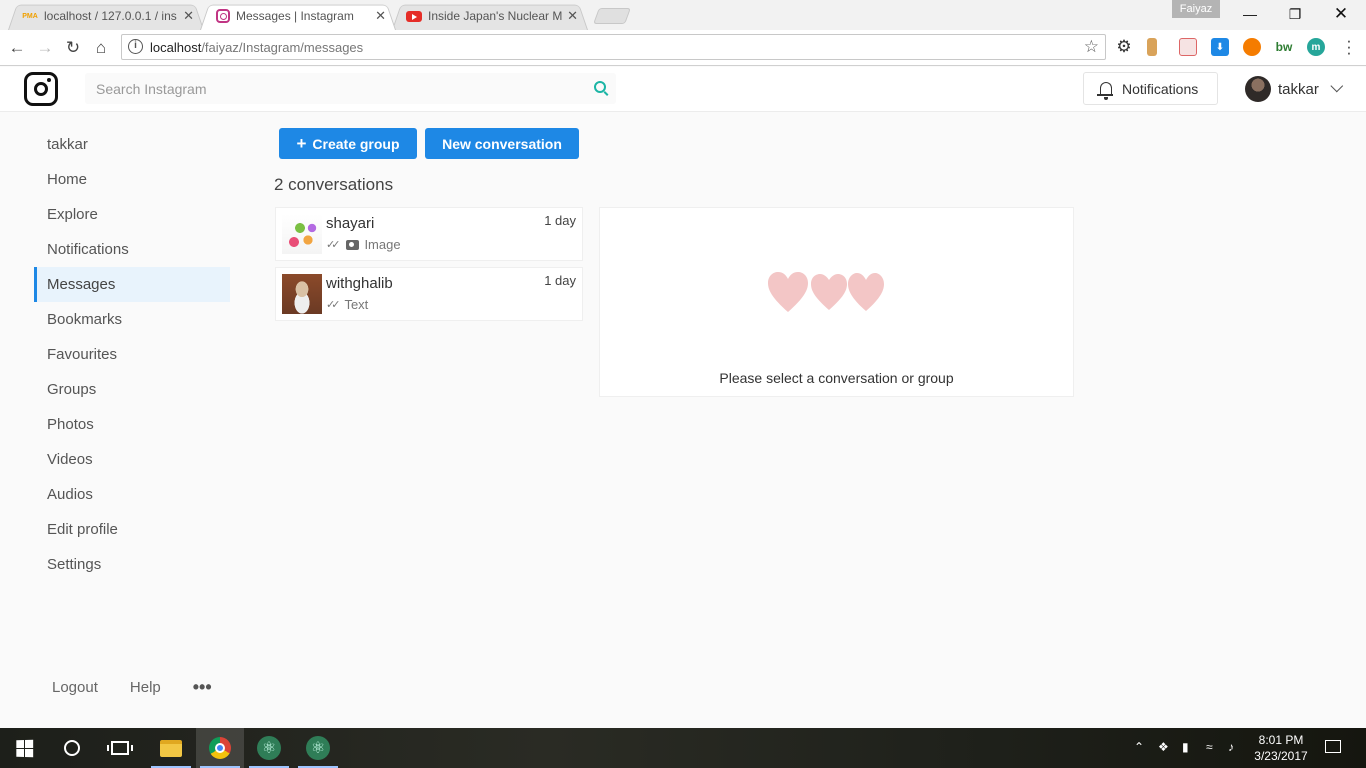 The width and height of the screenshot is (1366, 768). Describe the element at coordinates (135, 46) in the screenshot. I see `info-icon: i` at that location.